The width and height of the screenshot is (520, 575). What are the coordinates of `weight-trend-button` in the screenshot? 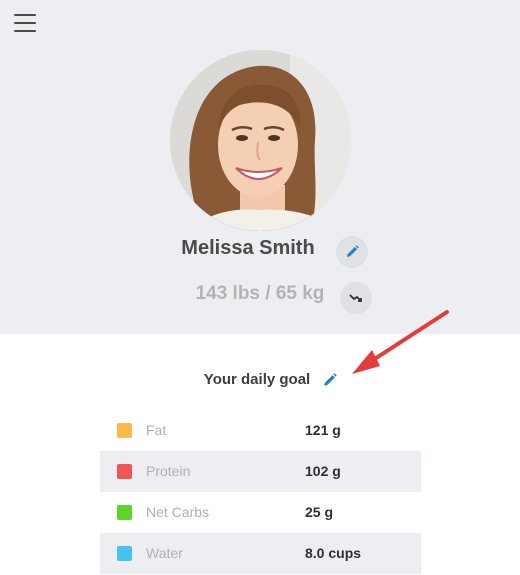 It's located at (356, 298).